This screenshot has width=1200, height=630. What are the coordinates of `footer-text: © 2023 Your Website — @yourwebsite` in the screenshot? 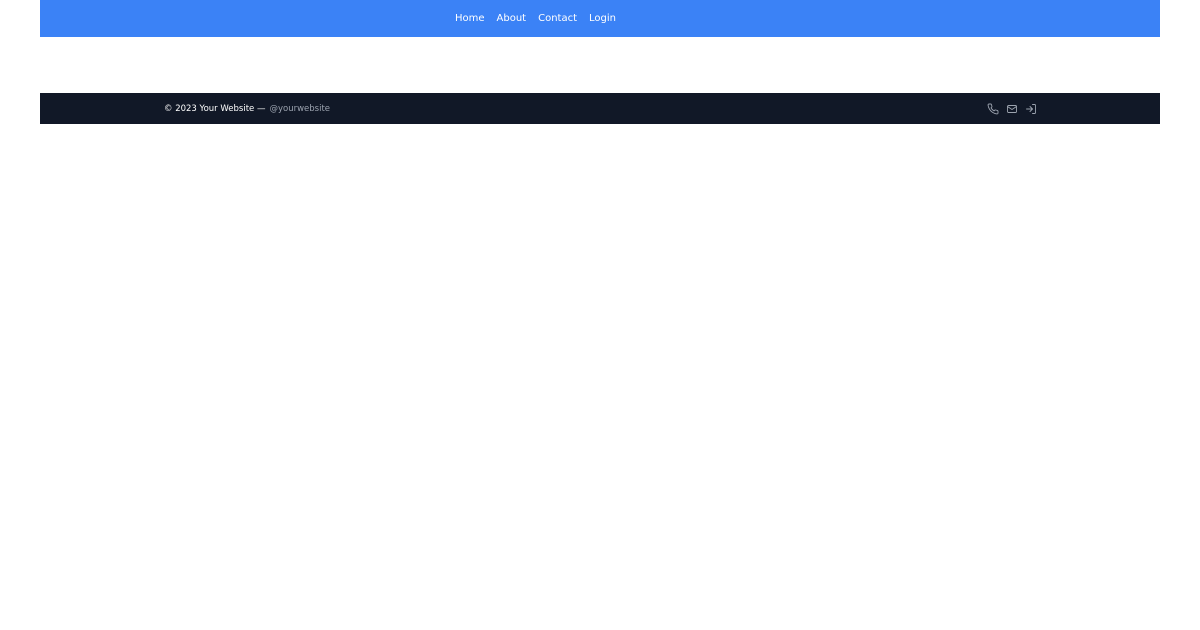 It's located at (247, 108).